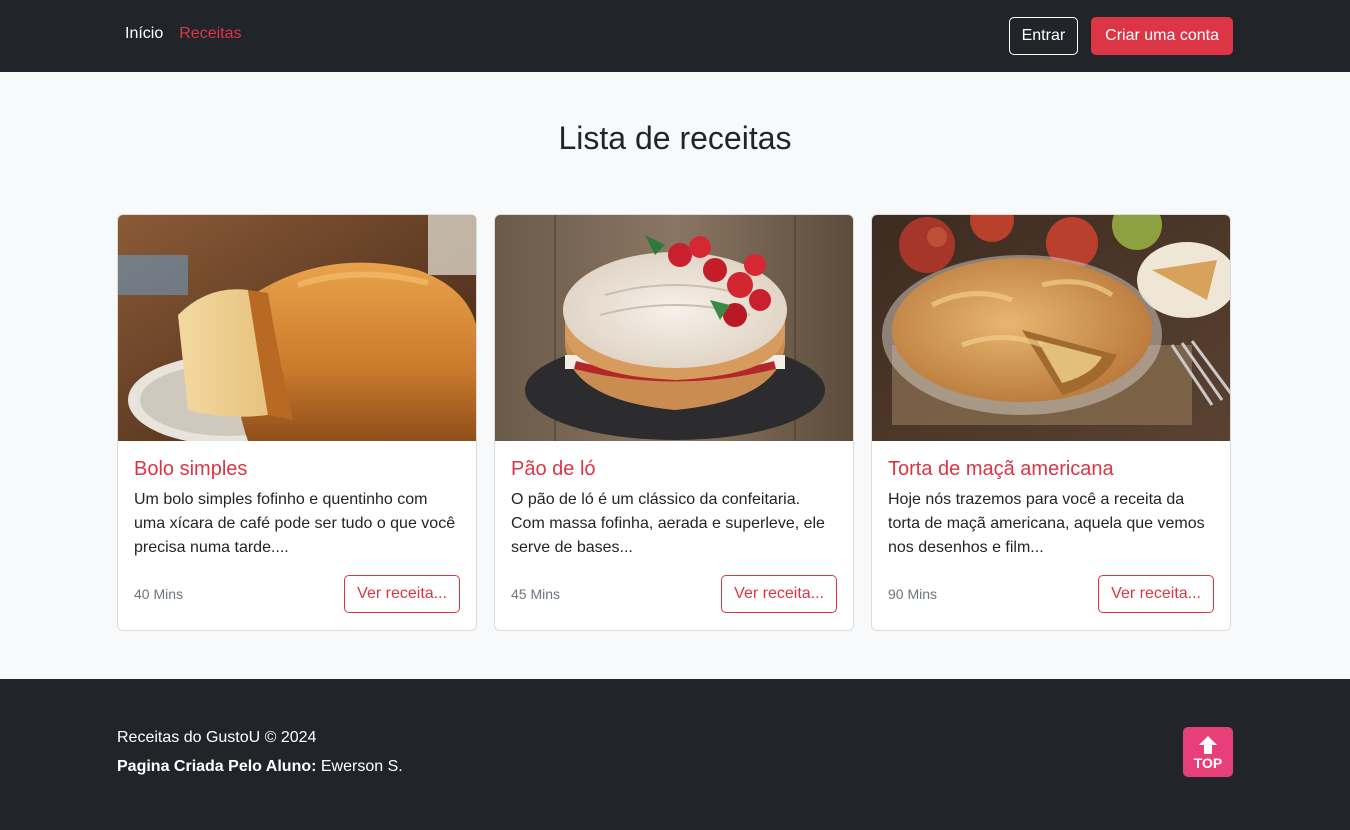 The width and height of the screenshot is (1350, 830). What do you see at coordinates (1162, 36) in the screenshot?
I see `signup-button: Criar uma conta` at bounding box center [1162, 36].